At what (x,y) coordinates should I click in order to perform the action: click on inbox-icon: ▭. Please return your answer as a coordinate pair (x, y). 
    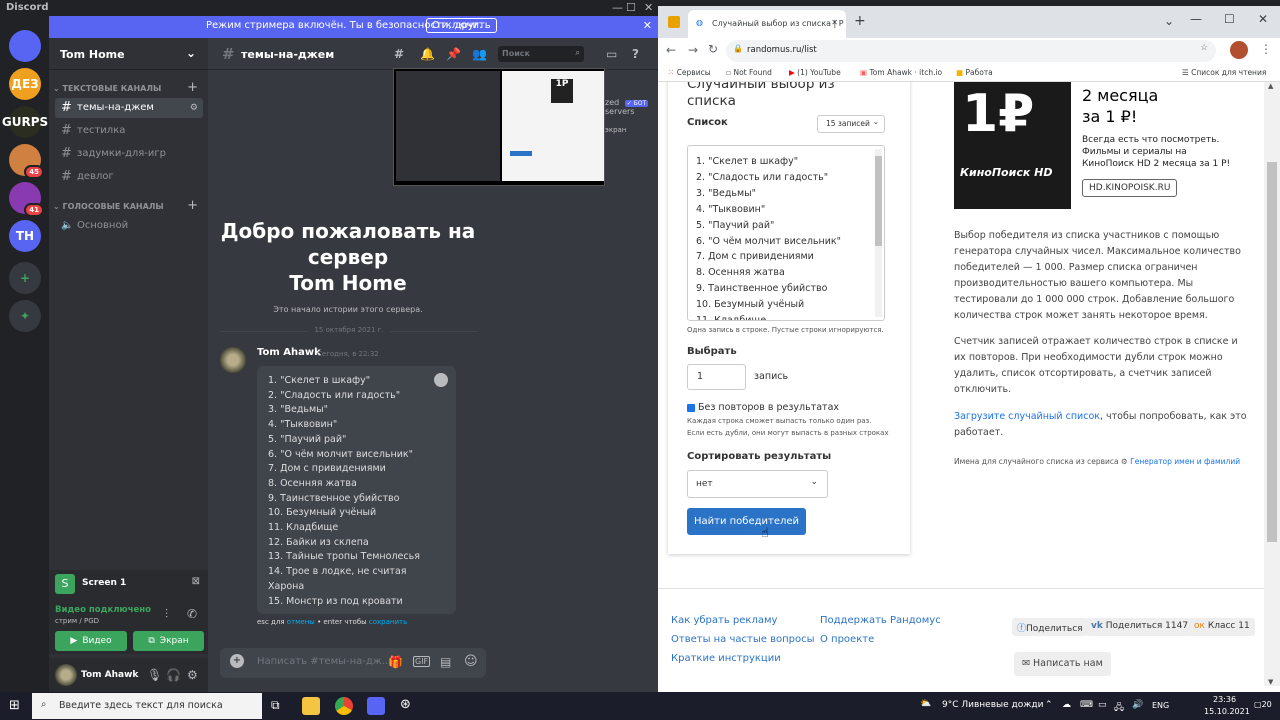
    Looking at the image, I should click on (611, 54).